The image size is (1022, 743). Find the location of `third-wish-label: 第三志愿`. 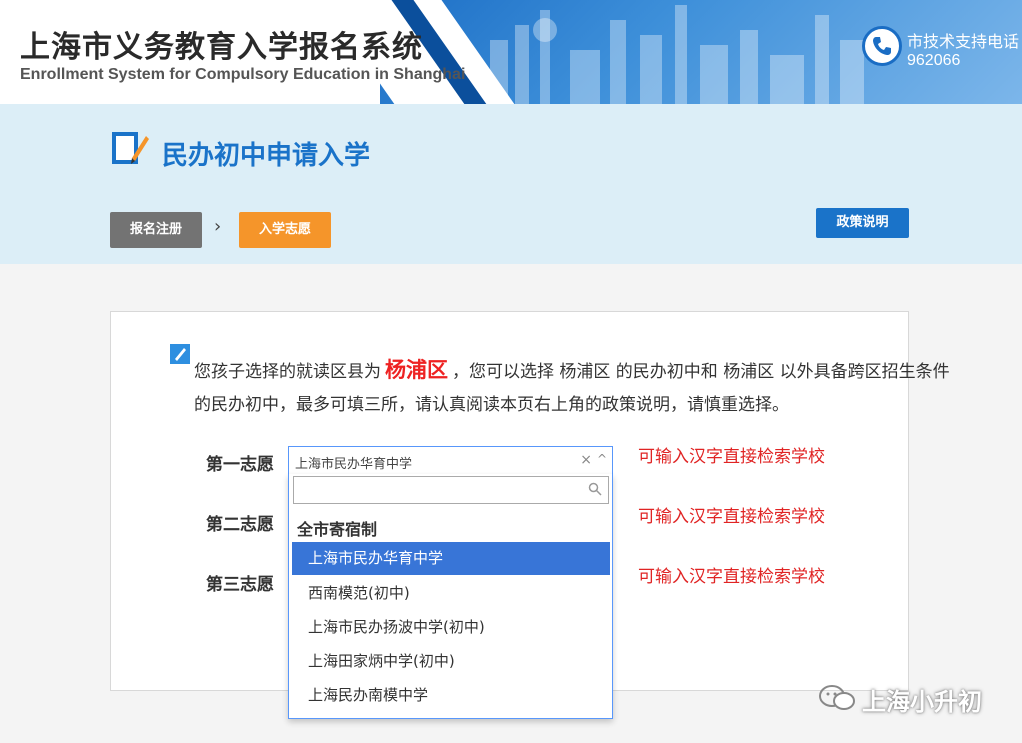

third-wish-label: 第三志愿 is located at coordinates (240, 585).